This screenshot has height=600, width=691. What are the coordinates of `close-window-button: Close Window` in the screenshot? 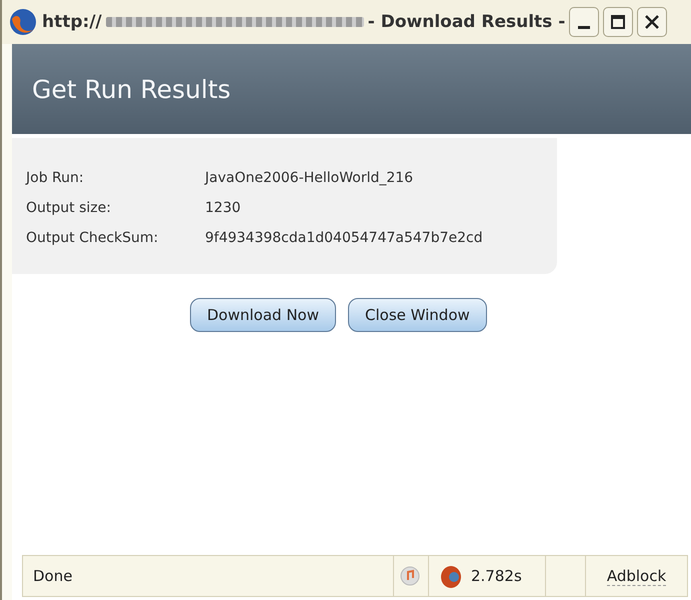 It's located at (417, 315).